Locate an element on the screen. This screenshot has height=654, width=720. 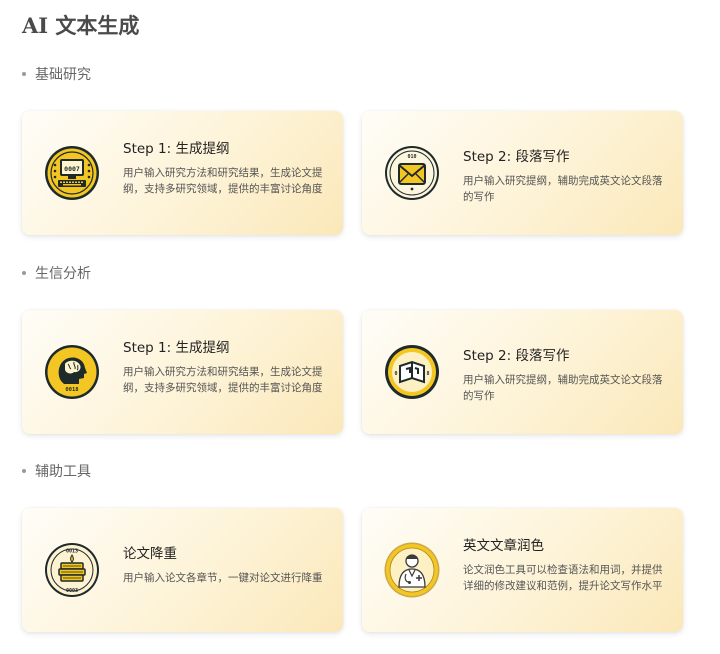
section-label: 辅助工具 is located at coordinates (63, 472).